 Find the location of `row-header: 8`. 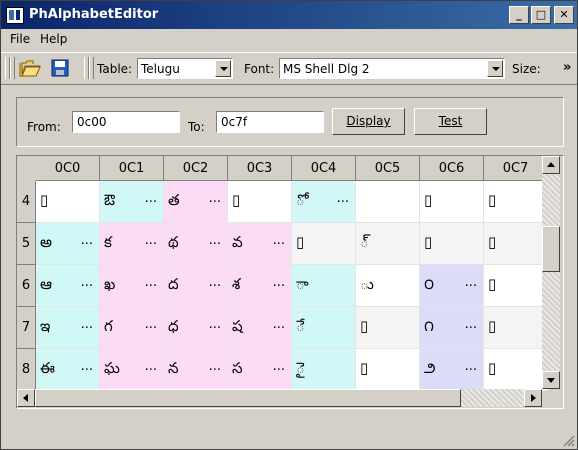

row-header: 8 is located at coordinates (26, 370).